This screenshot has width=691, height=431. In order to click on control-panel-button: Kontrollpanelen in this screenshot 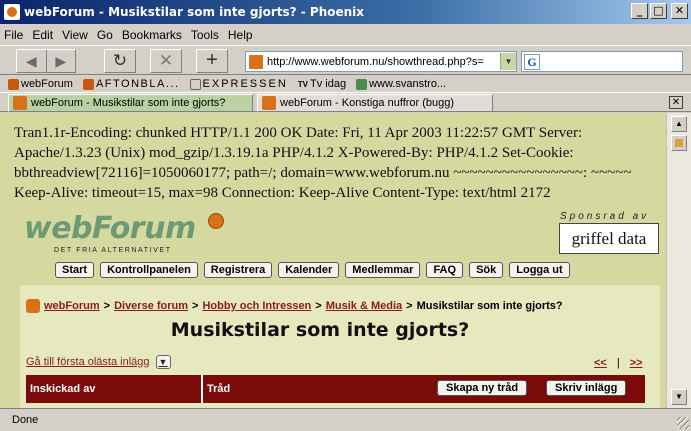, I will do `click(149, 270)`.